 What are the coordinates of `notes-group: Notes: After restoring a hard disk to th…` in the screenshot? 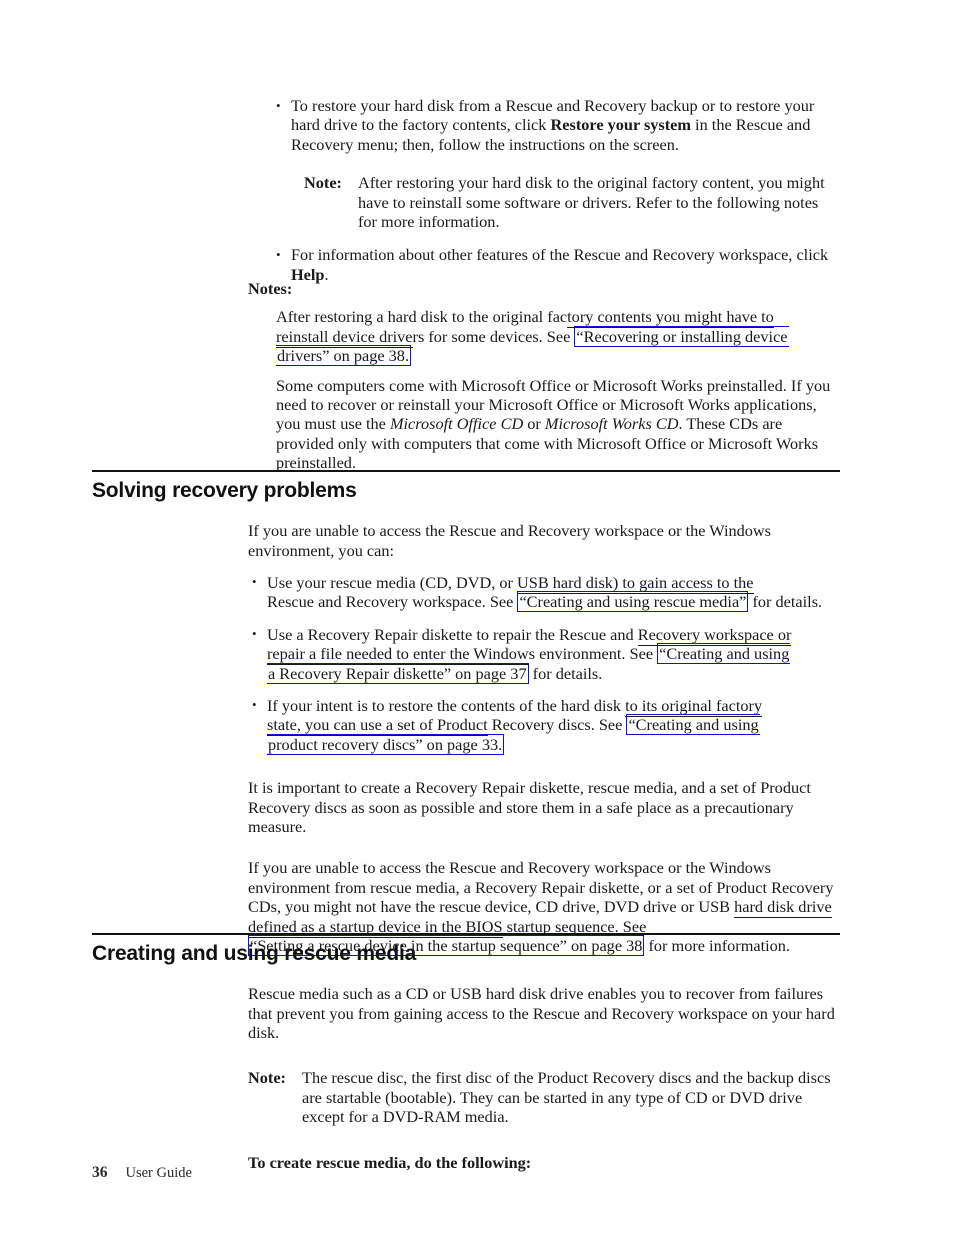 It's located at (466, 376).